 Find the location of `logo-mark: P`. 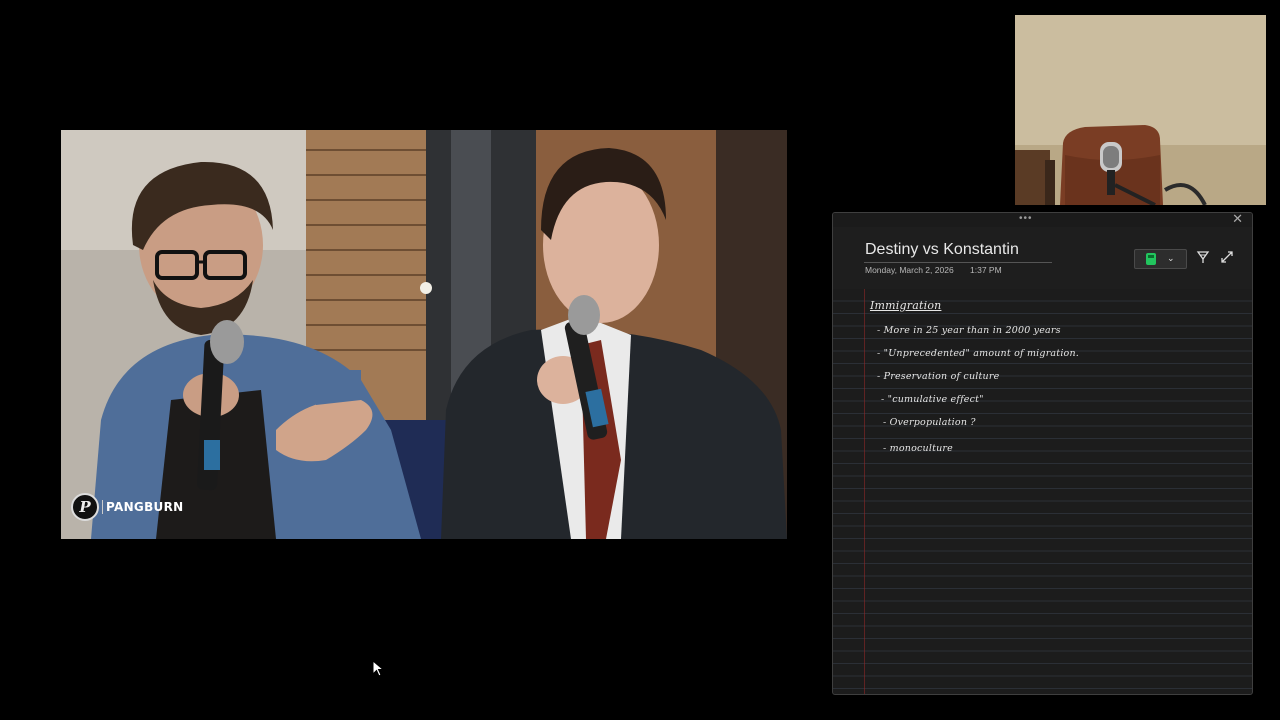

logo-mark: P is located at coordinates (85, 507).